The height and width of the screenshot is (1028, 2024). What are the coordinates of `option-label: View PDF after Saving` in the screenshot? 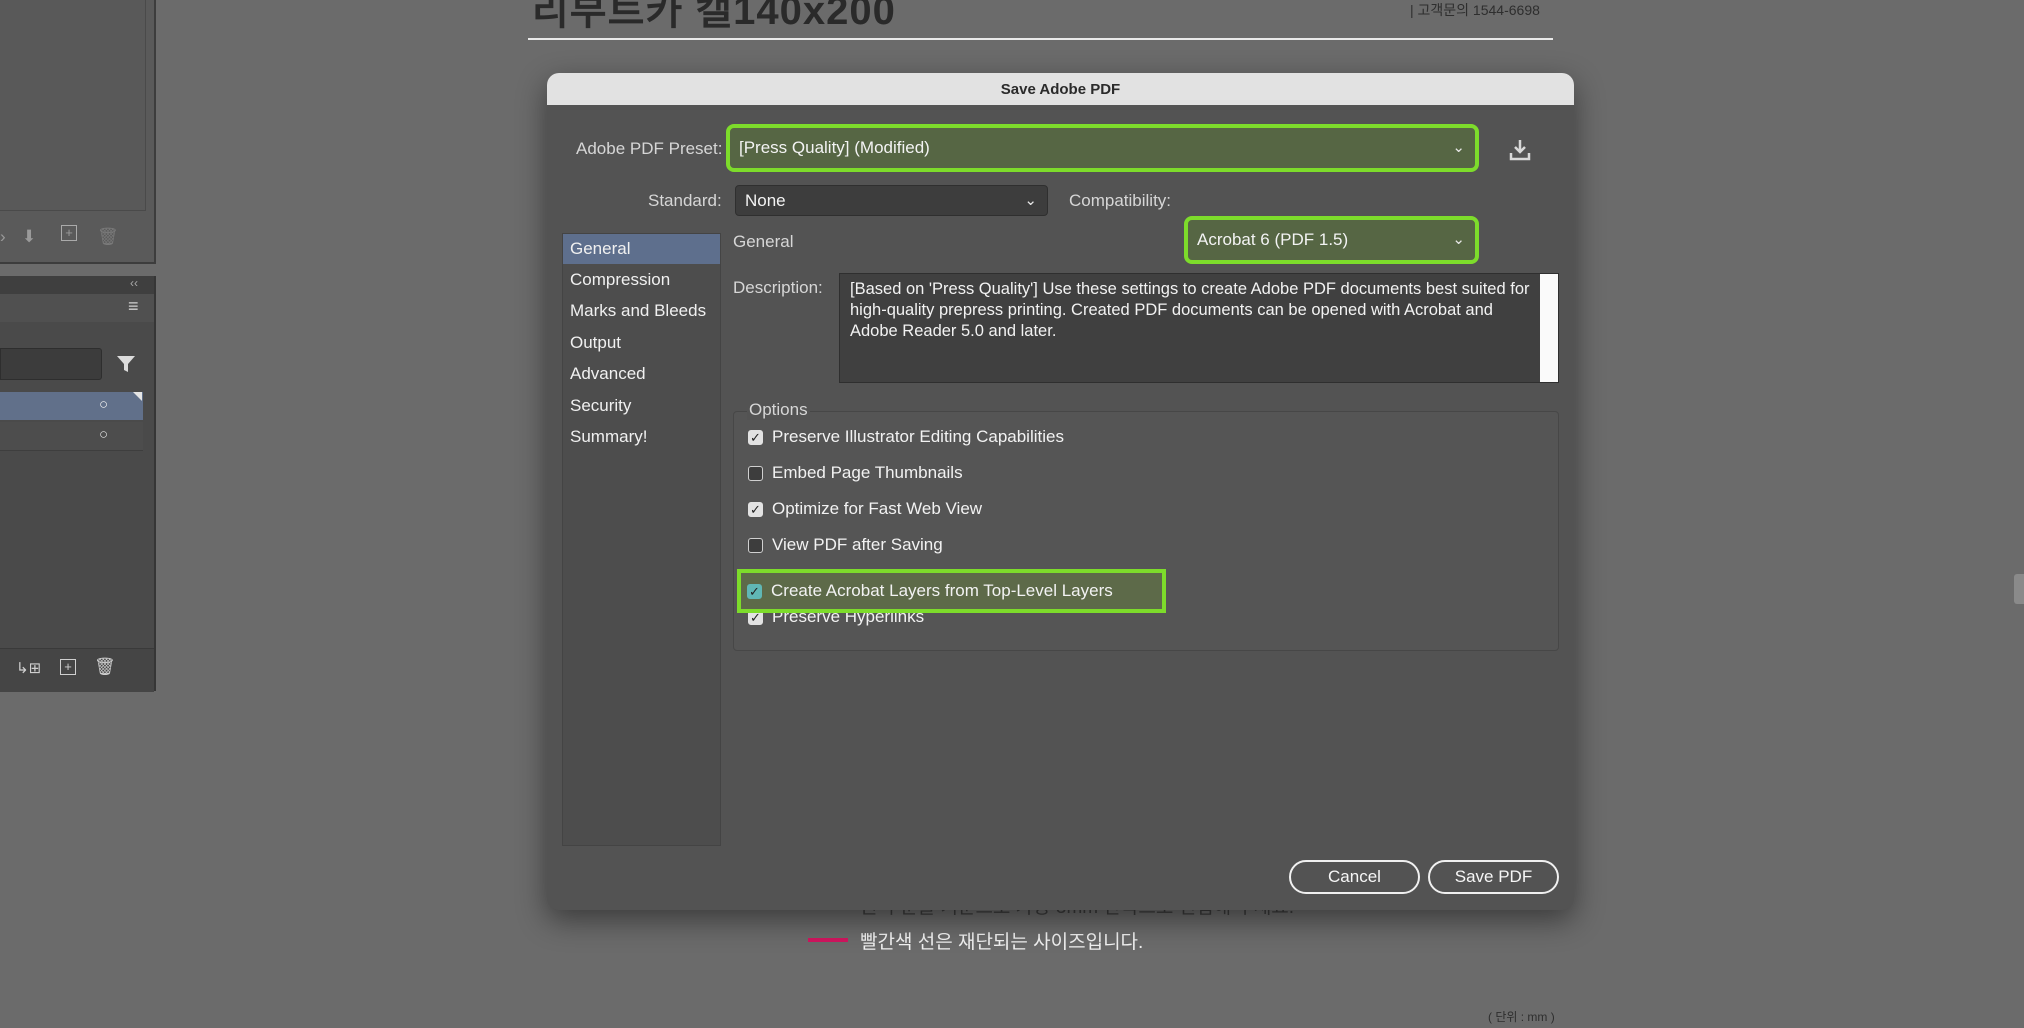 It's located at (857, 544).